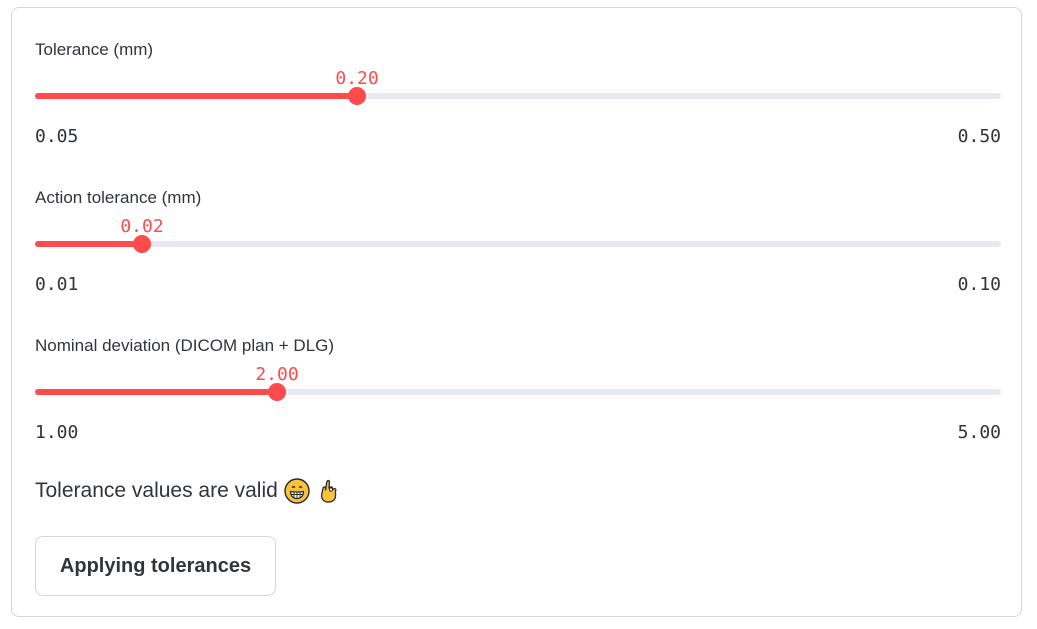 The height and width of the screenshot is (629, 1037). I want to click on slider-min-label: 0.01, so click(57, 284).